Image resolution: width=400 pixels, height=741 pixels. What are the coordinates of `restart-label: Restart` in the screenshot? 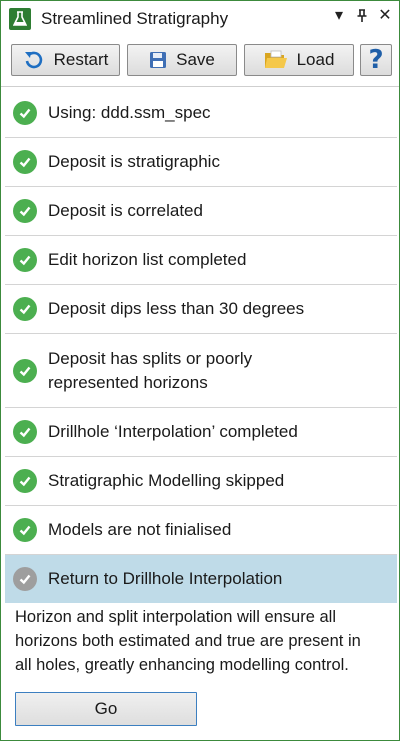 It's located at (81, 59).